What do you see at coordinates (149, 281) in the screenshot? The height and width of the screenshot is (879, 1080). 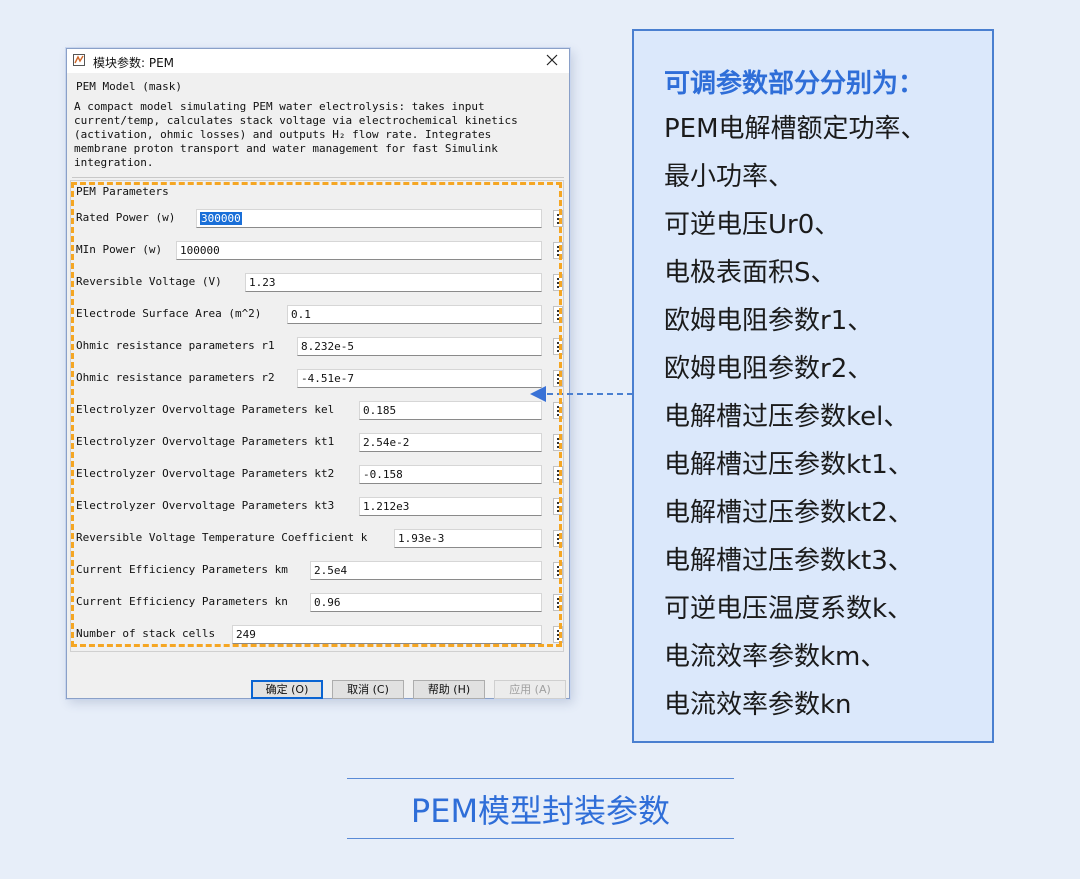 I see `parameter-label: Reversible Voltage (V)` at bounding box center [149, 281].